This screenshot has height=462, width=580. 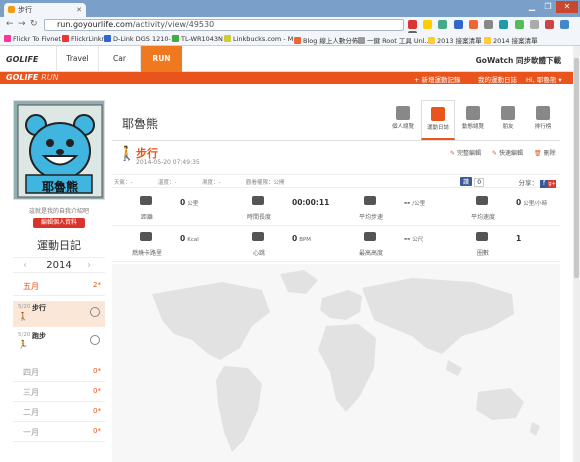 I want to click on tab-run: RUN, so click(x=161, y=59).